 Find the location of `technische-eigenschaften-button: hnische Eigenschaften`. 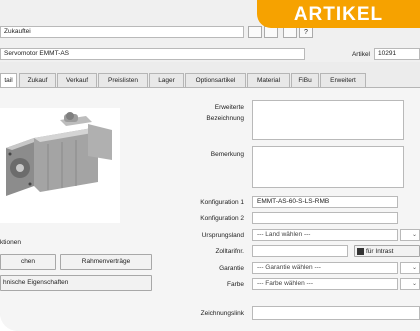

technische-eigenschaften-button: hnische Eigenschaften is located at coordinates (76, 283).